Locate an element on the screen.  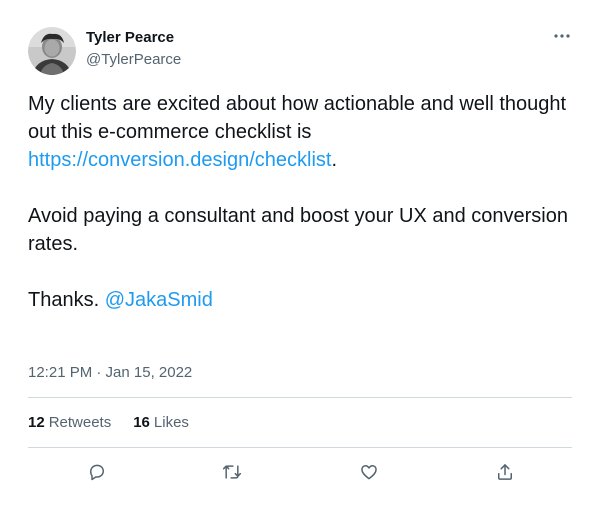
retweet-button is located at coordinates (232, 472).